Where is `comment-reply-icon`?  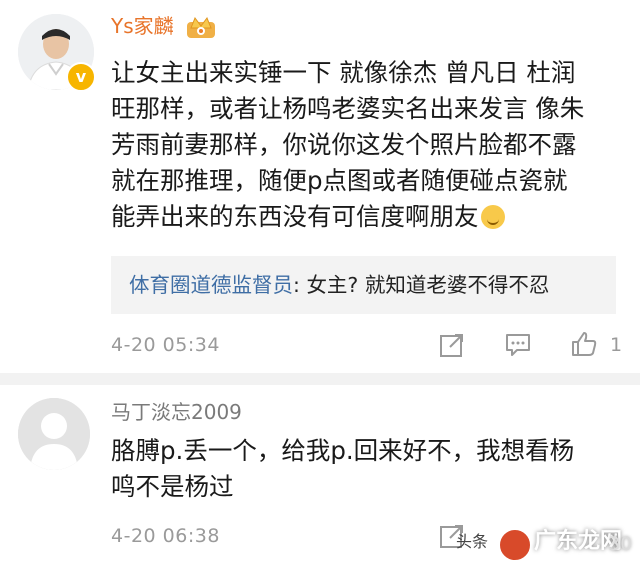 comment-reply-icon is located at coordinates (518, 345).